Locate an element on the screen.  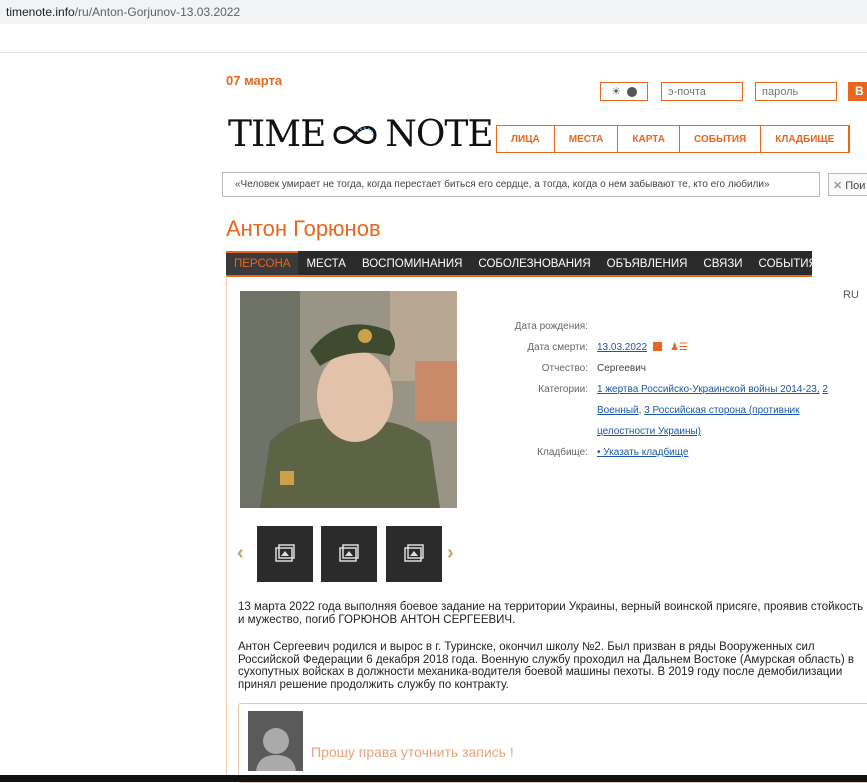
sun-icon: ☀ is located at coordinates (616, 92).